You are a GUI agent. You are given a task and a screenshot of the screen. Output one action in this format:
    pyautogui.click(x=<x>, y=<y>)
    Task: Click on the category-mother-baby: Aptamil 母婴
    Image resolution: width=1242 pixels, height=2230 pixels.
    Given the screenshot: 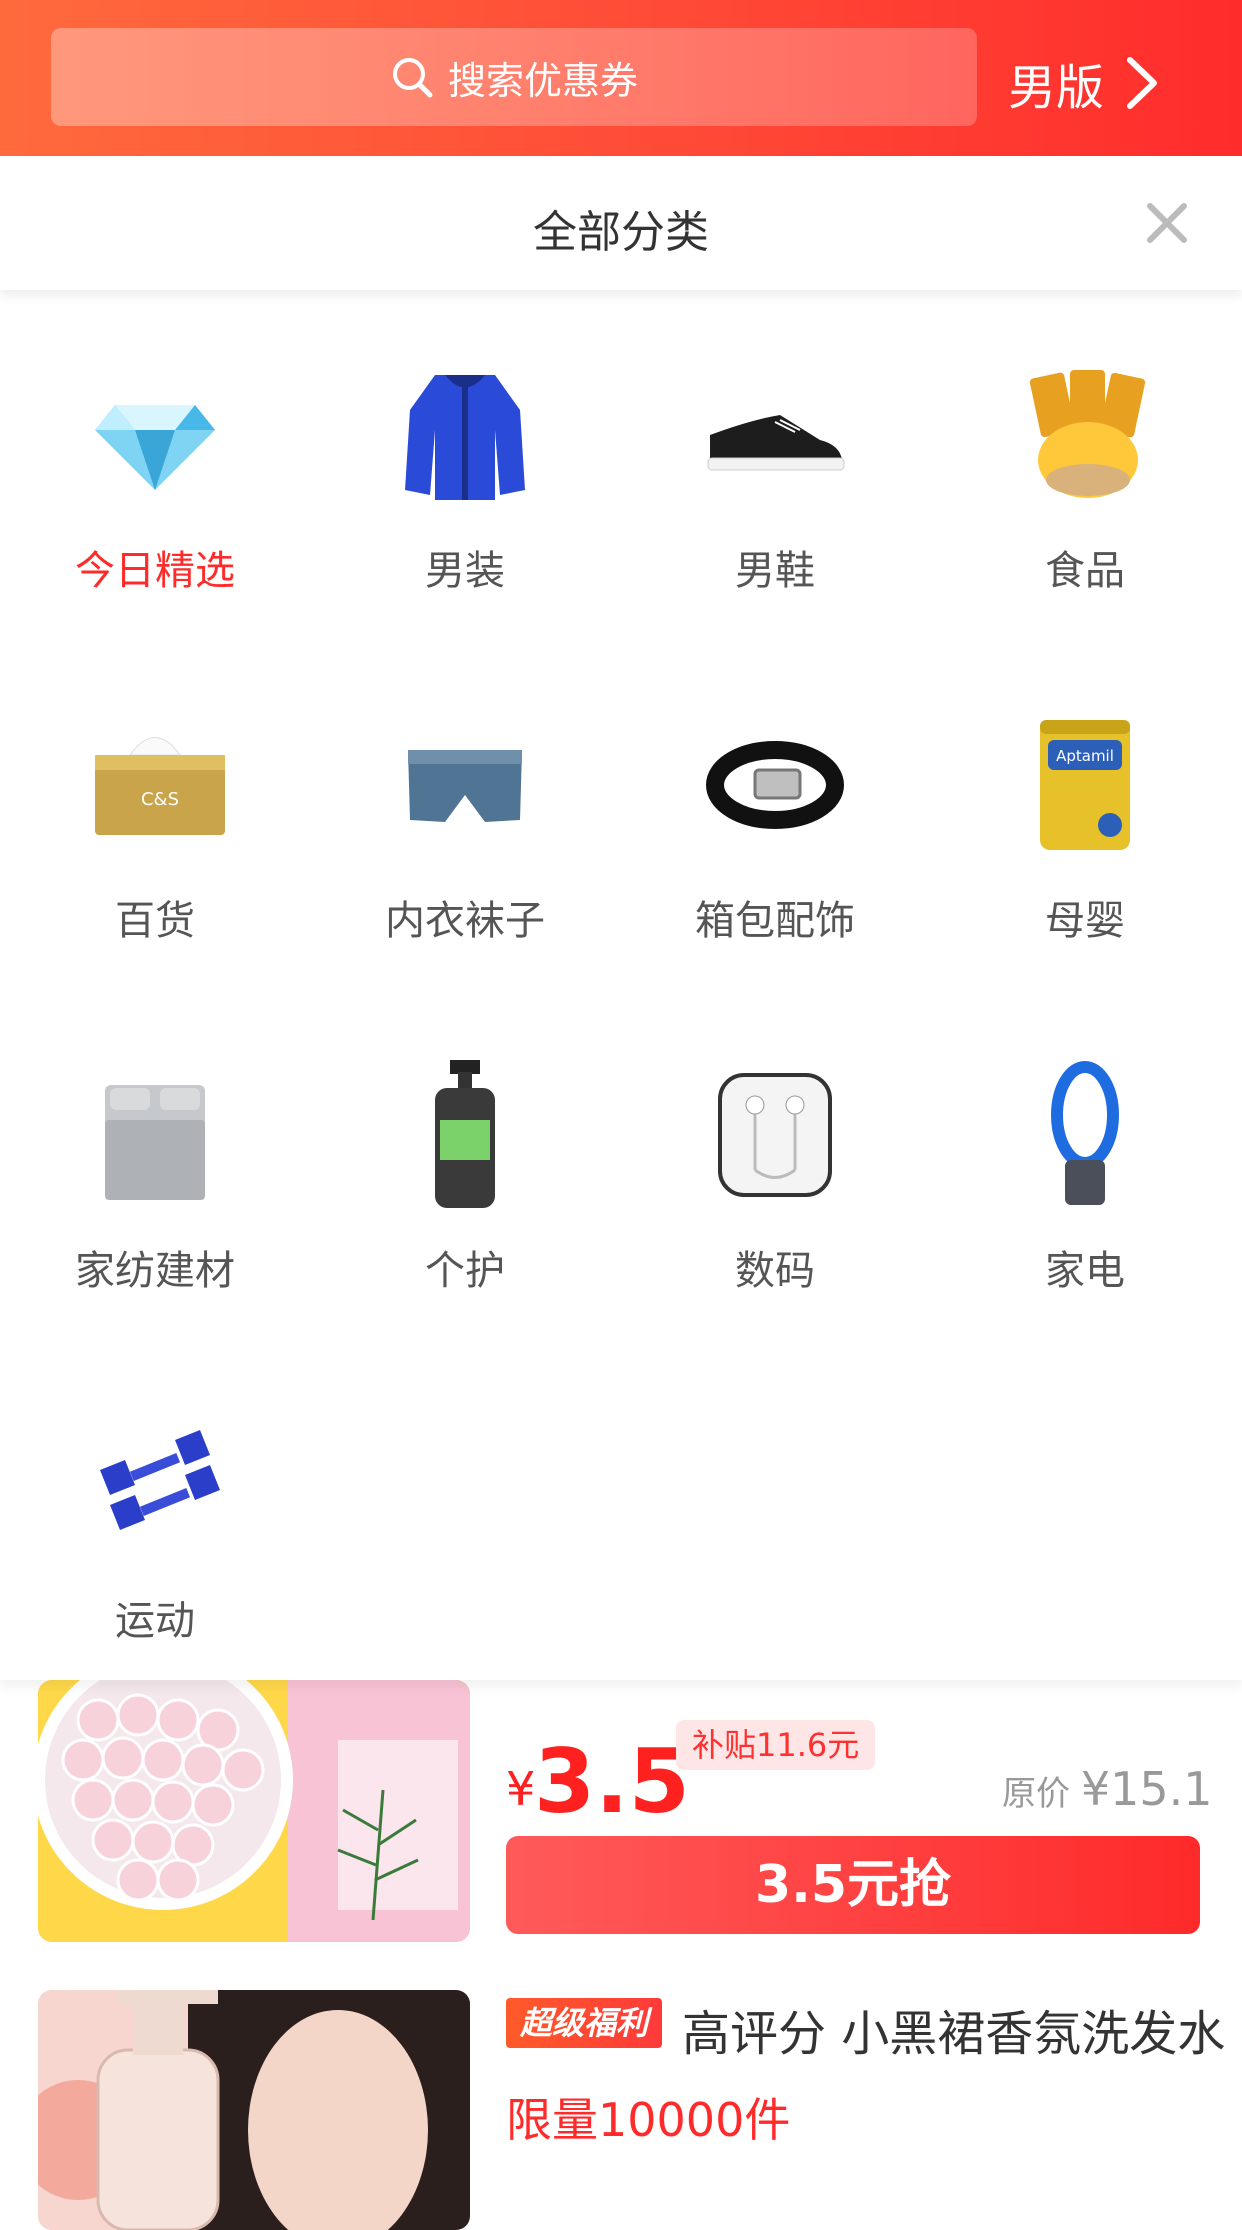 What is the action you would take?
    pyautogui.click(x=1085, y=835)
    